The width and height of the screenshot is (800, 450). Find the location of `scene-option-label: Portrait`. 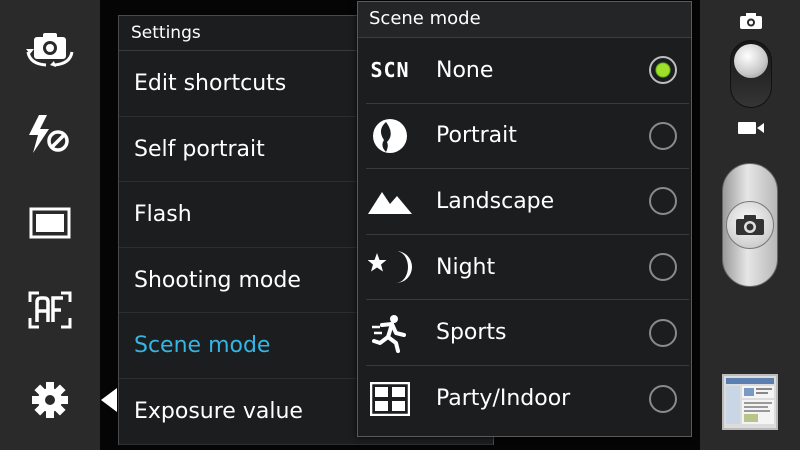

scene-option-label: Portrait is located at coordinates (476, 136).